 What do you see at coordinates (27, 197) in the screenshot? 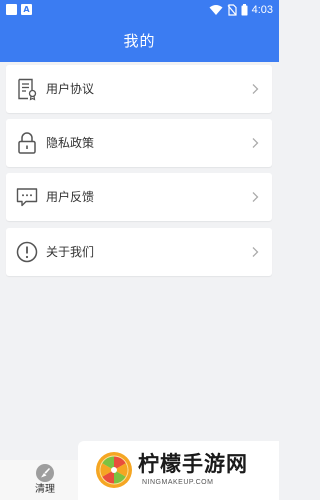
I see `chat-icon` at bounding box center [27, 197].